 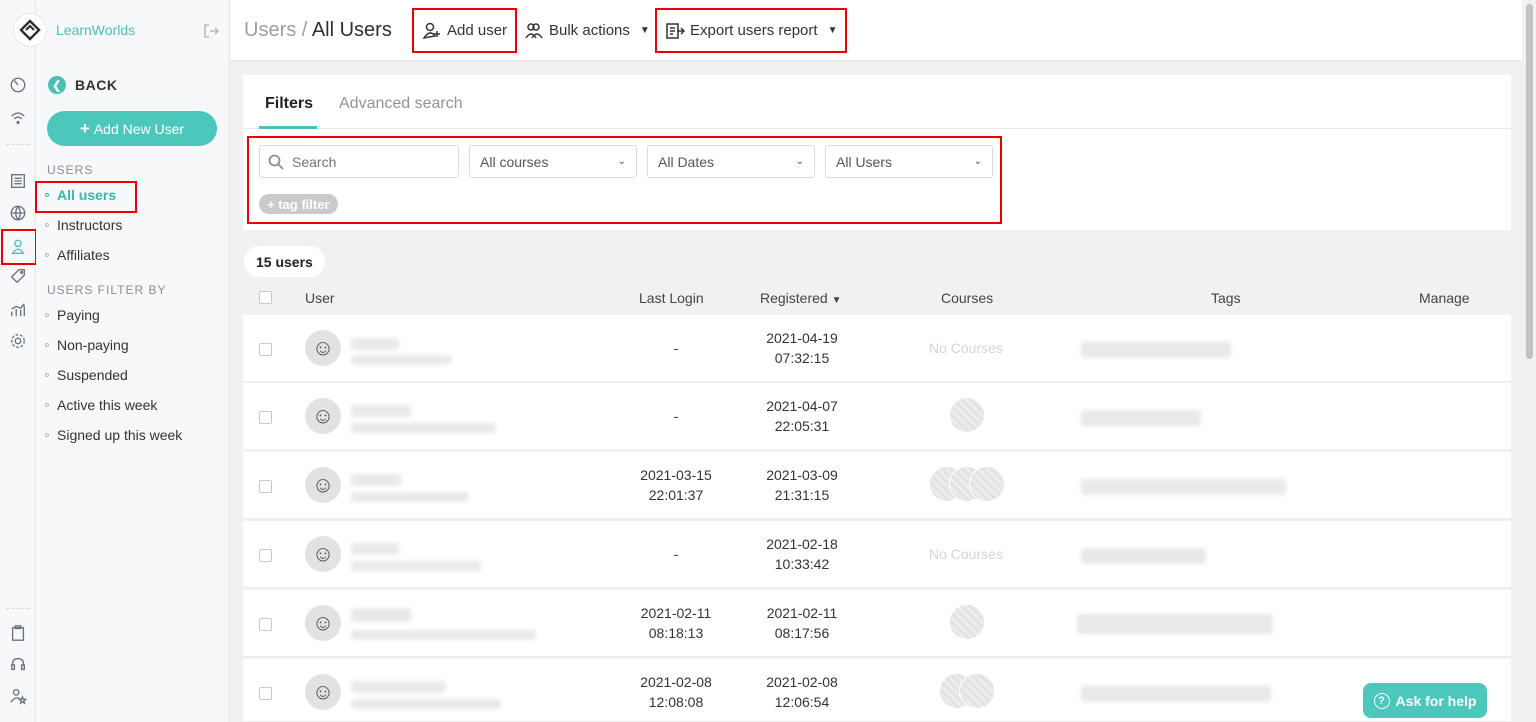 I want to click on export-icon, so click(x=675, y=30).